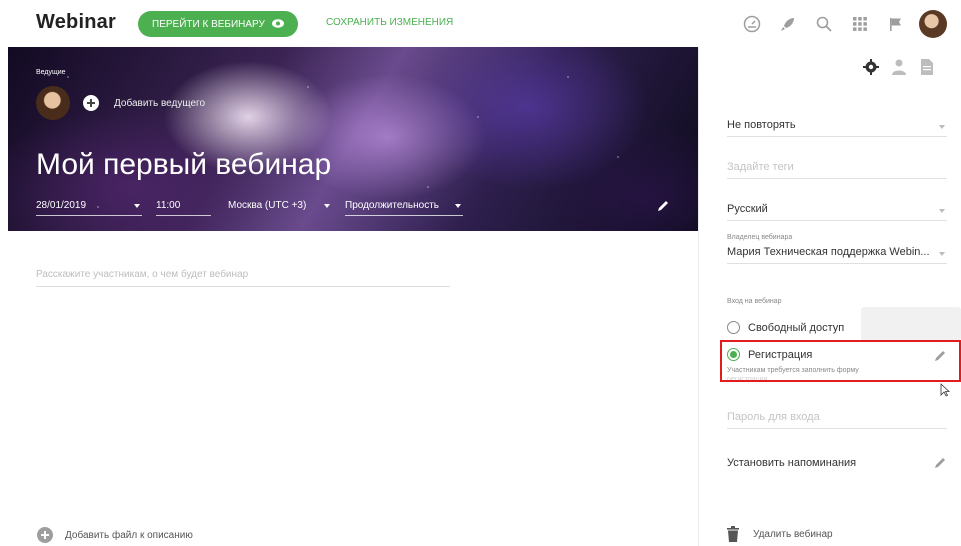 Image resolution: width=961 pixels, height=546 pixels. Describe the element at coordinates (860, 24) in the screenshot. I see `apps-grid-icon` at that location.